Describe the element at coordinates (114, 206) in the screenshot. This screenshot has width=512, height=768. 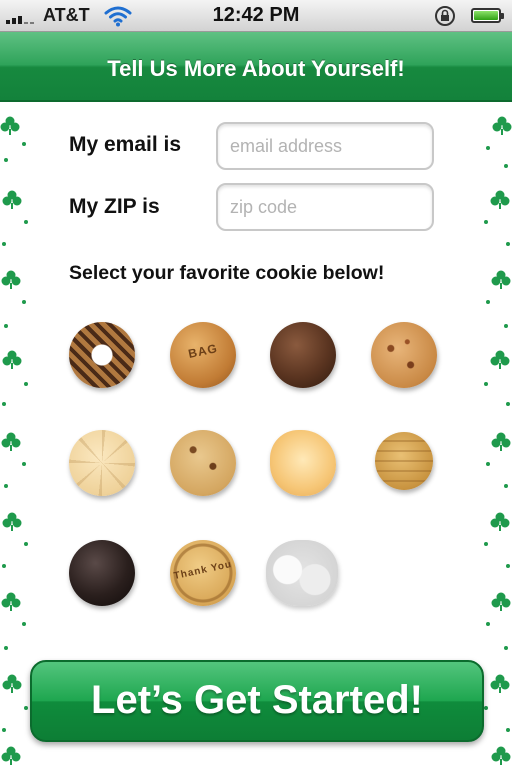
I see `zip-label: My ZIP is` at that location.